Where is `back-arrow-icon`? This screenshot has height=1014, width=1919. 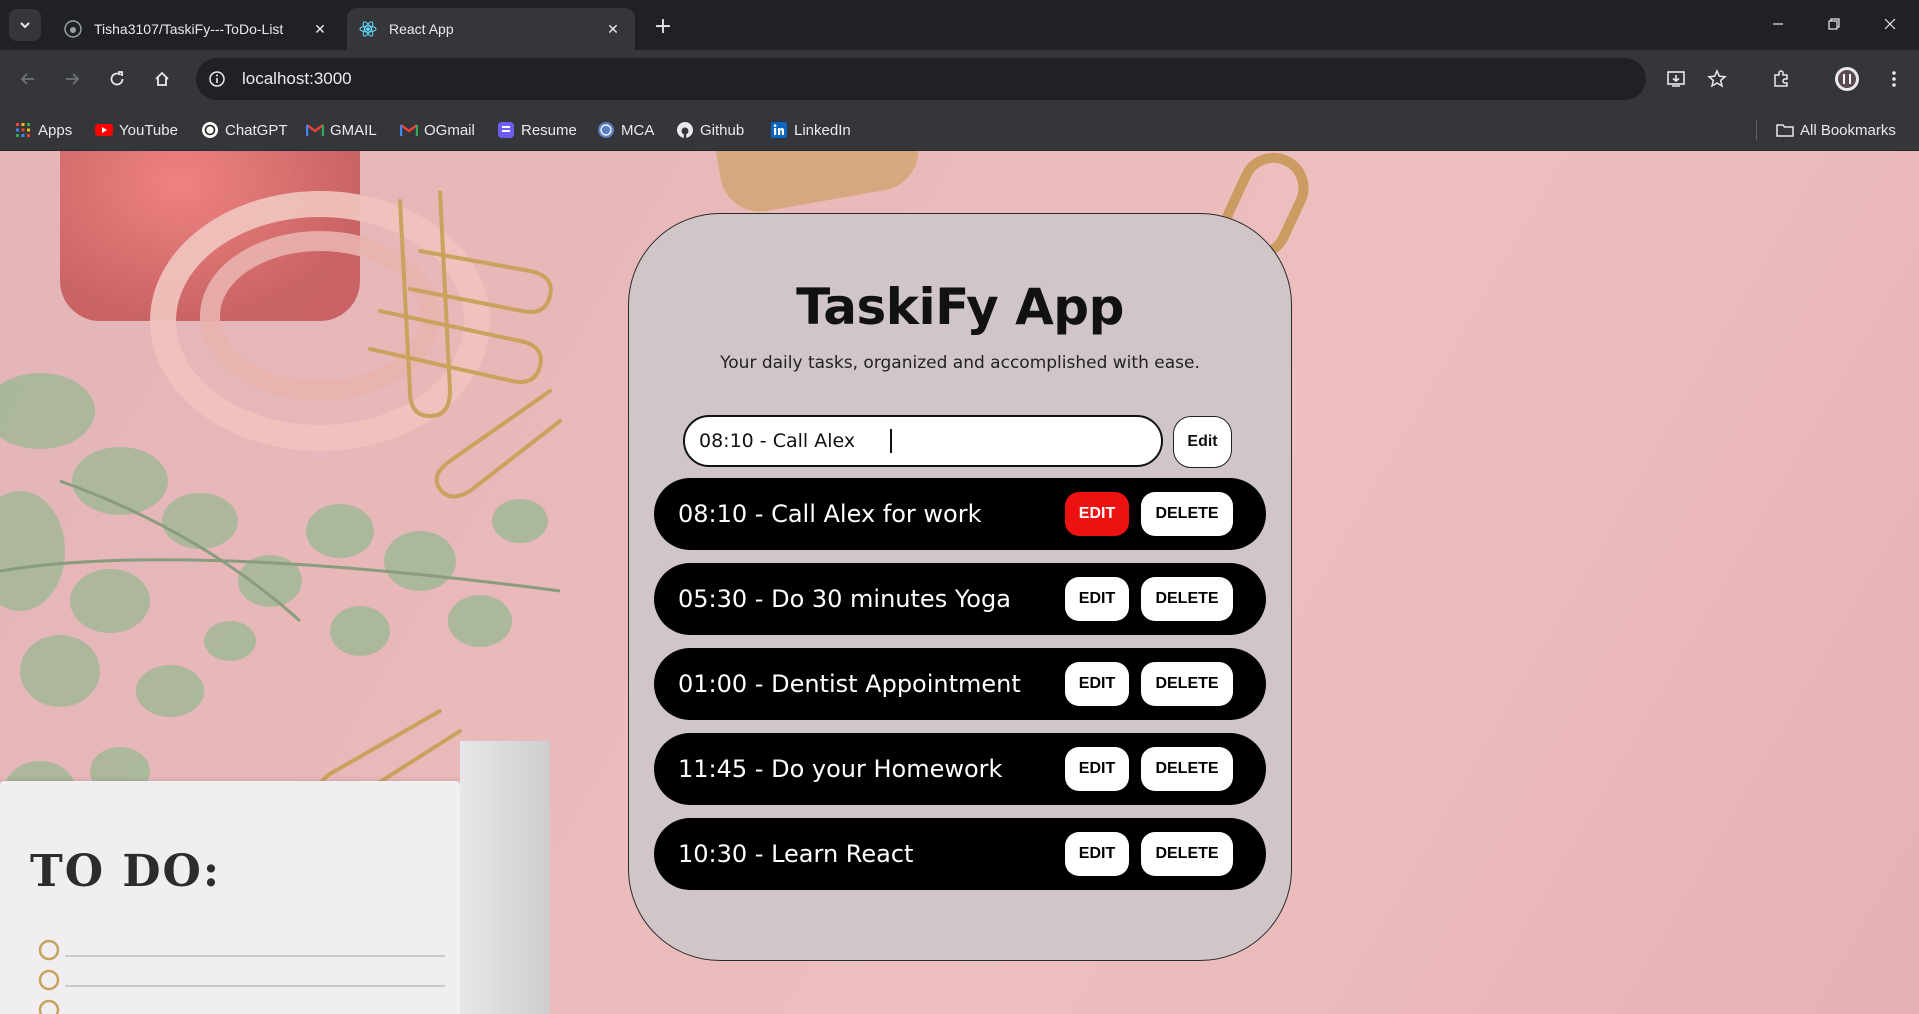
back-arrow-icon is located at coordinates (27, 79).